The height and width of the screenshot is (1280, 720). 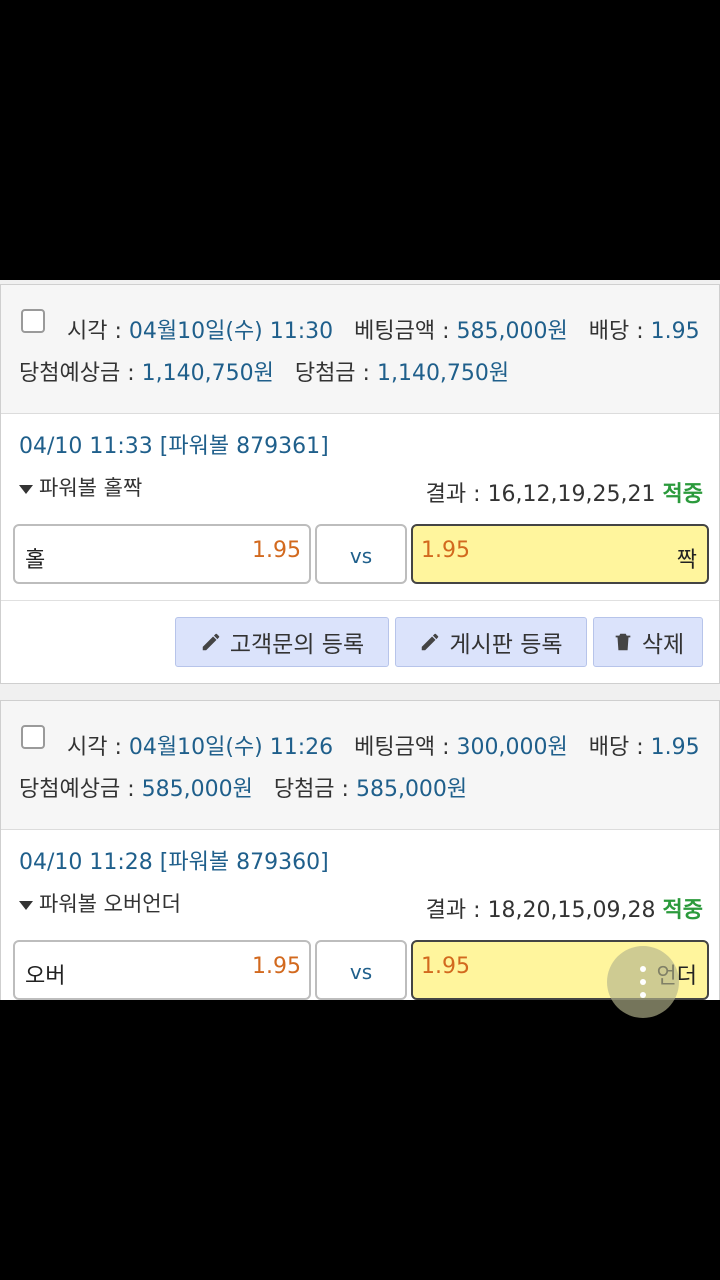 I want to click on trash-icon, so click(x=623, y=642).